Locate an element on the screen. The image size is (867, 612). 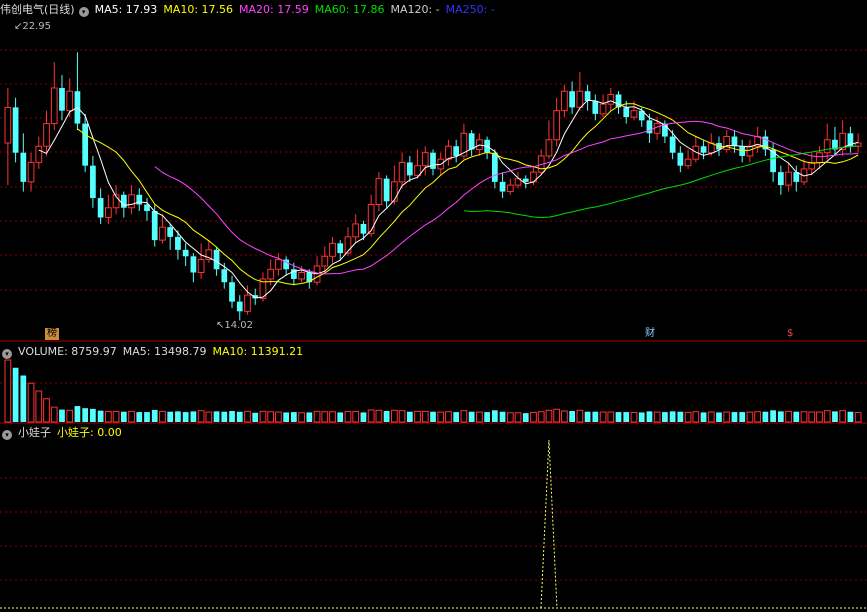
volume-ma5: MA5: 13498.79 is located at coordinates (164, 351).